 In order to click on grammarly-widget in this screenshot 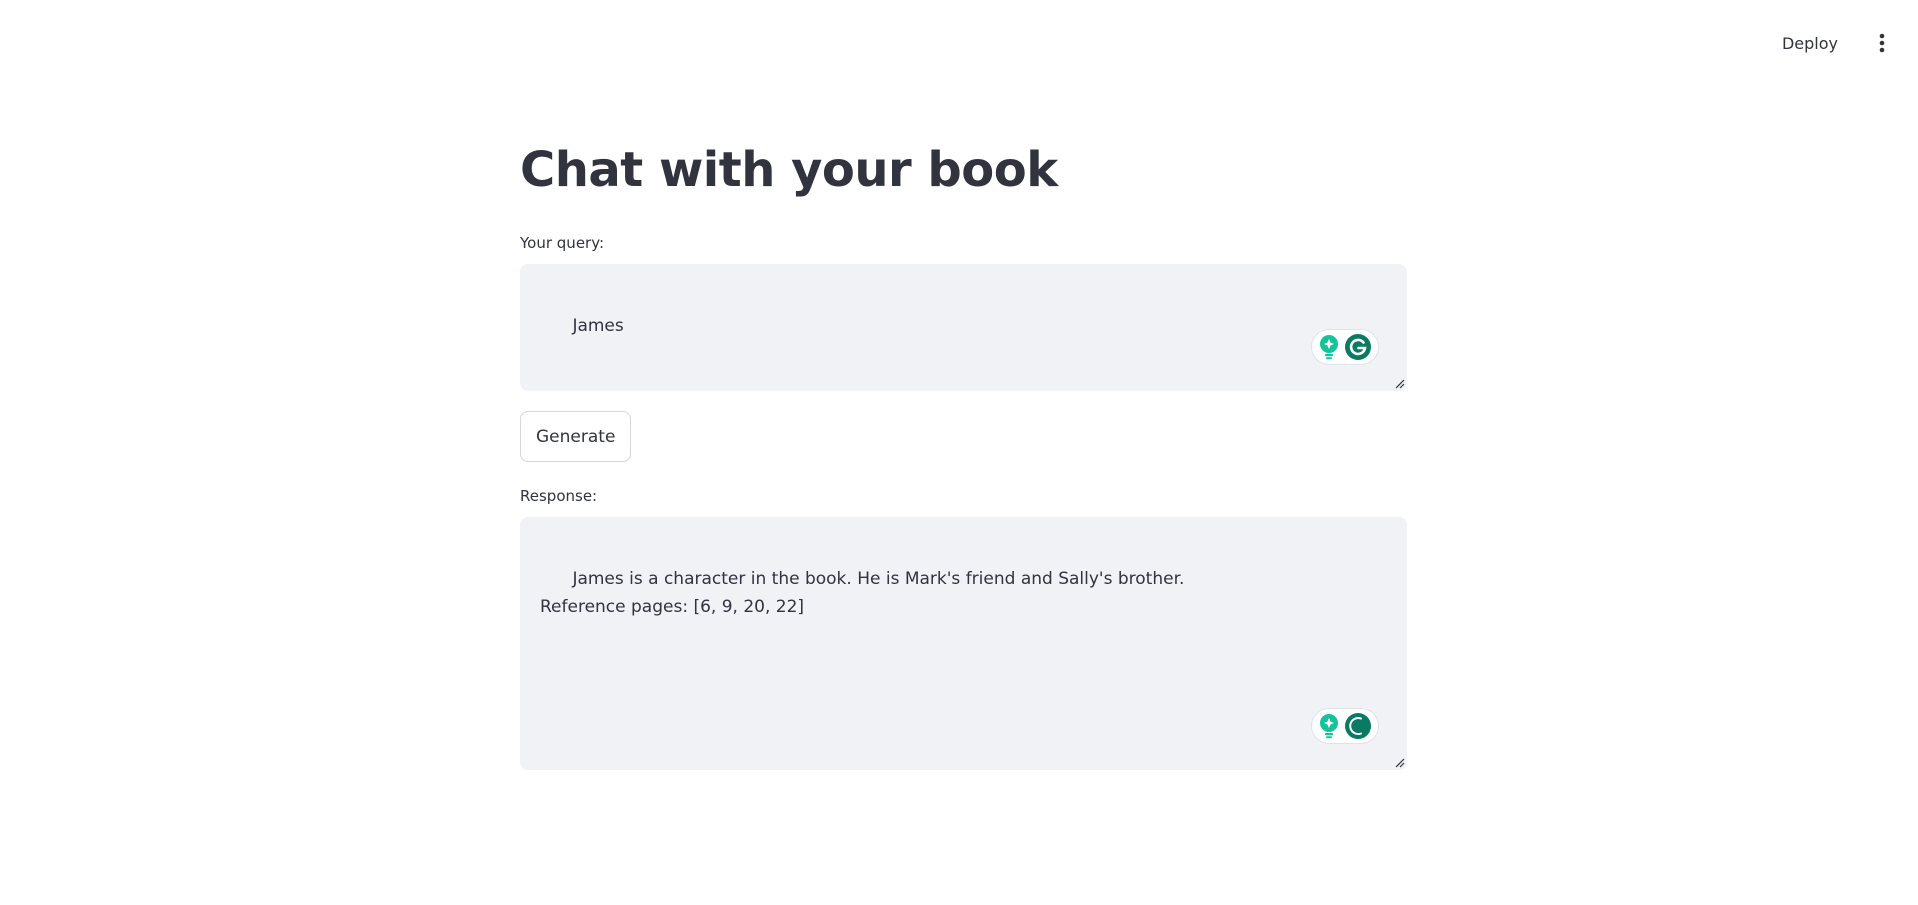, I will do `click(1345, 347)`.